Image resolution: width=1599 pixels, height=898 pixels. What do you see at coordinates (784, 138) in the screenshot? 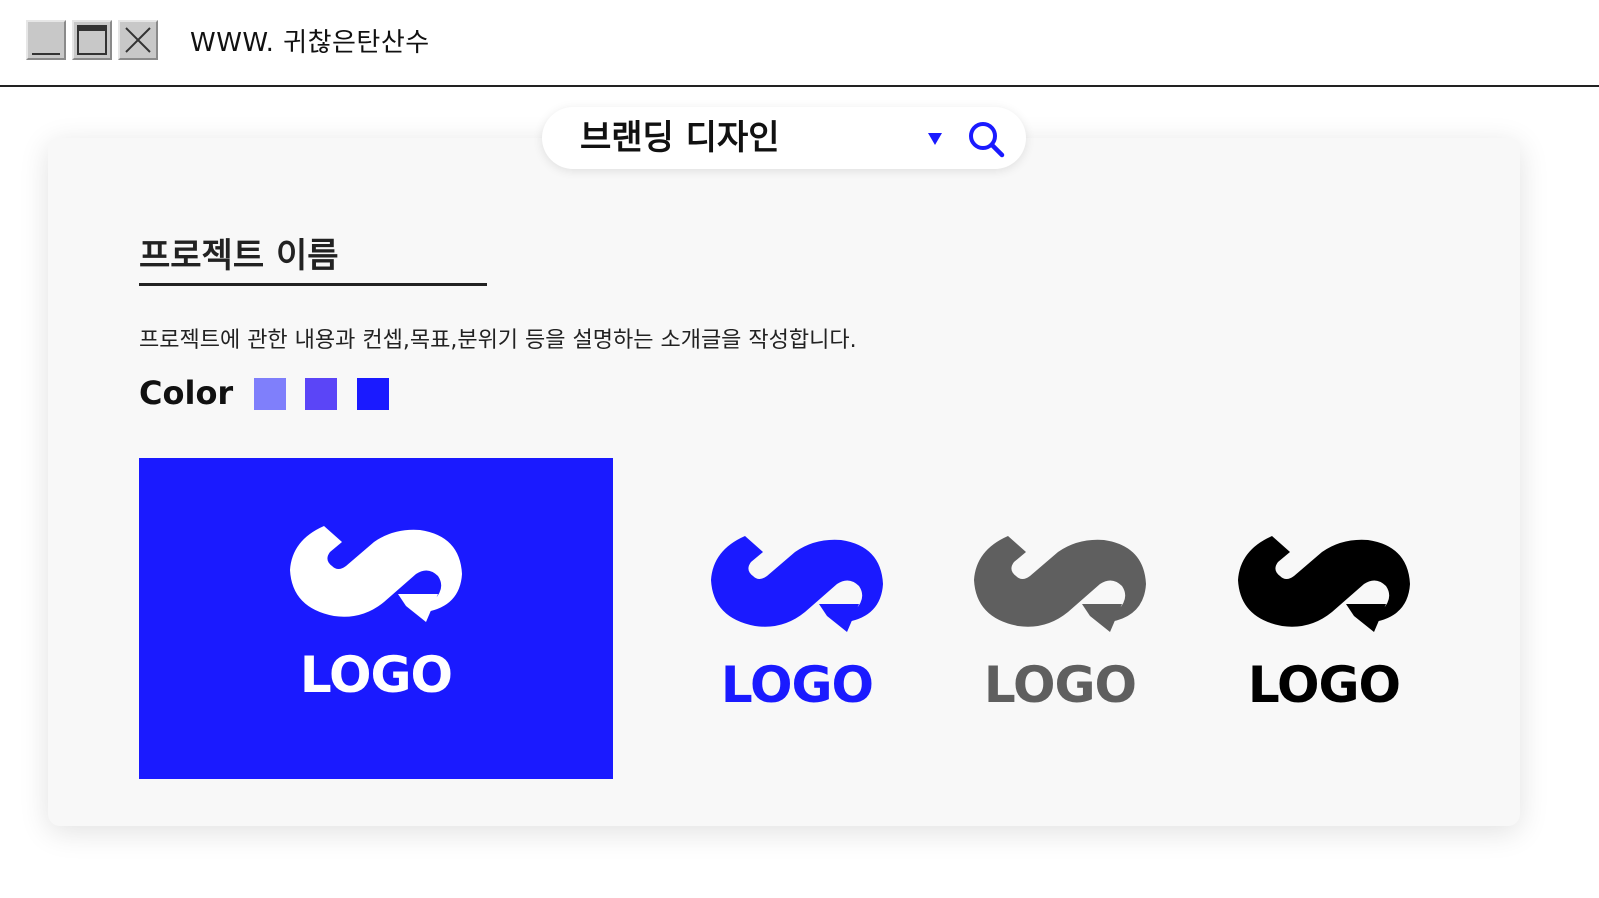
I see `category-search-bar: 브랜딩 디자인` at bounding box center [784, 138].